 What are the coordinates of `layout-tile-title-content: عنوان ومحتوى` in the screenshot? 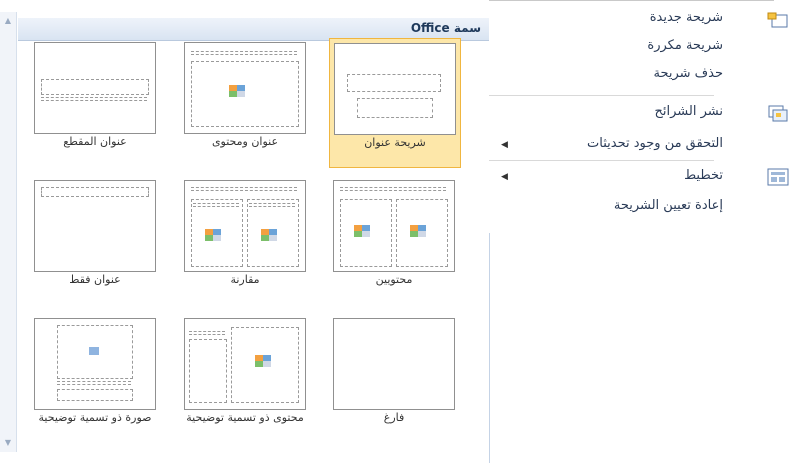 It's located at (245, 102).